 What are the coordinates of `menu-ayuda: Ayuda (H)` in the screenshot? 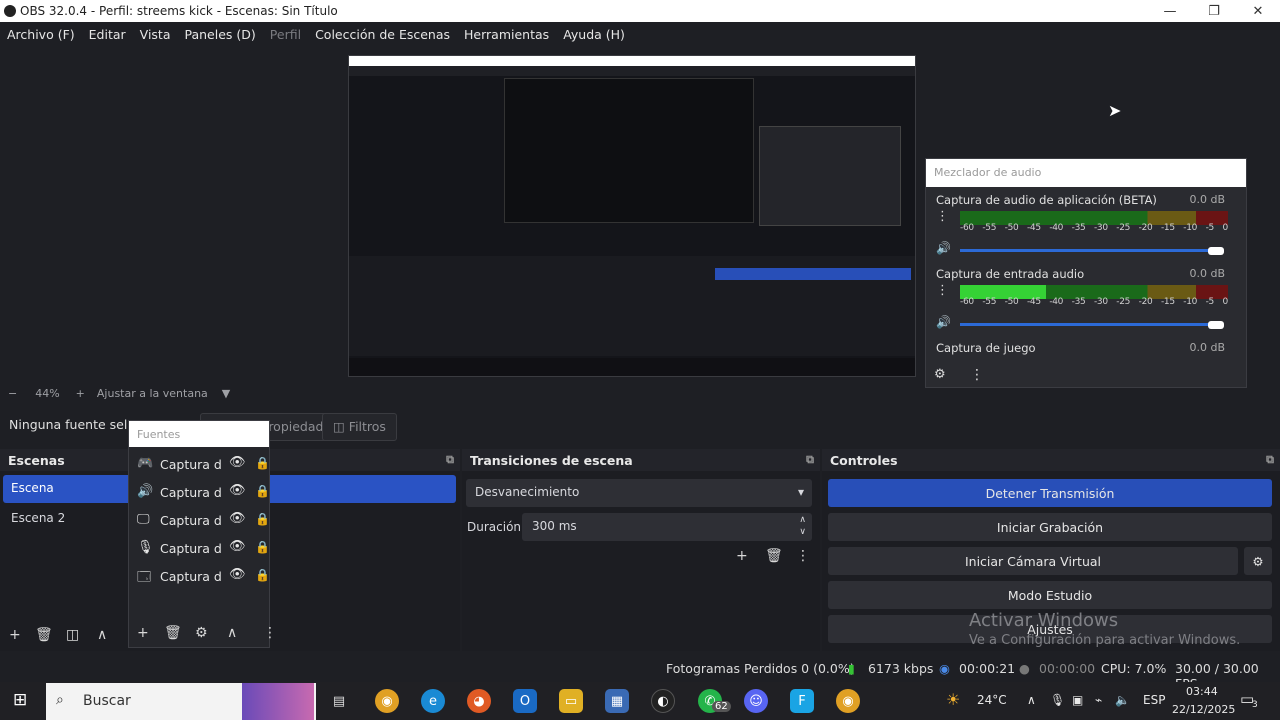 It's located at (594, 34).